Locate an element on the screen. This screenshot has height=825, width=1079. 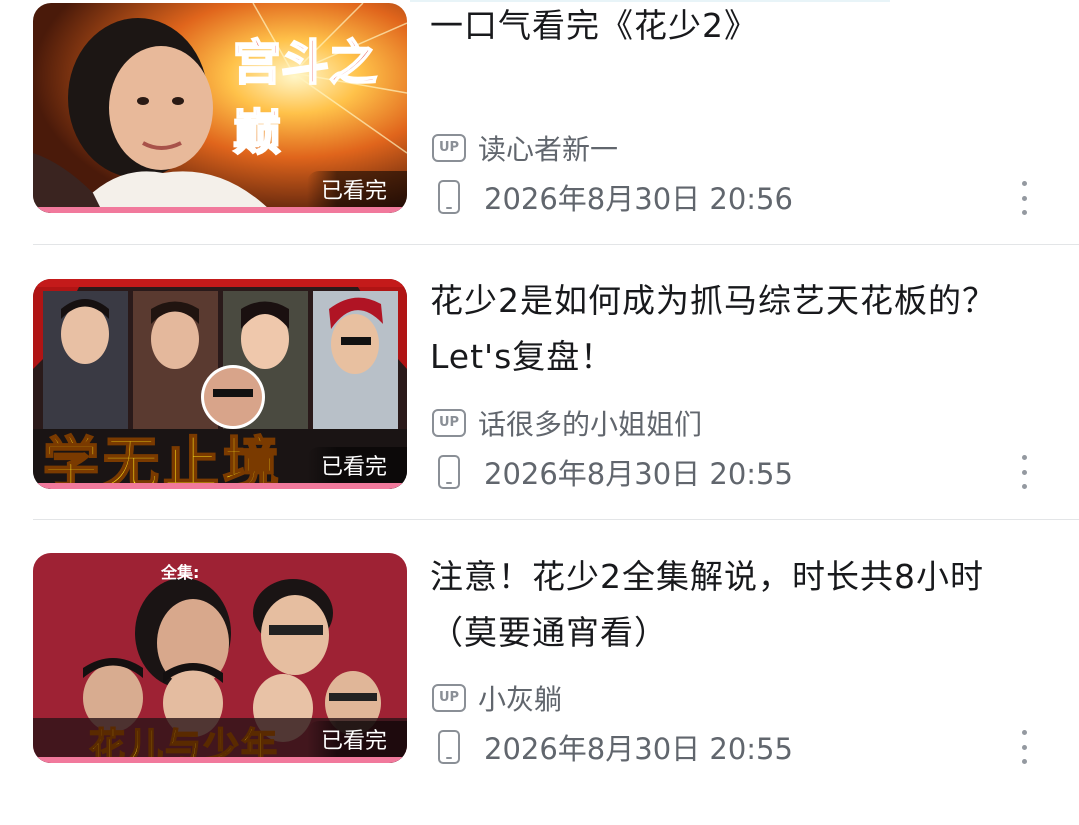
date-row: 2026年8月30日 20:56 is located at coordinates (615, 197).